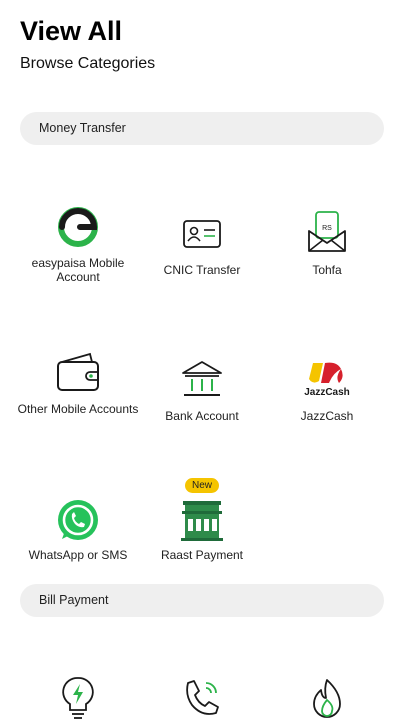 The image size is (405, 720). What do you see at coordinates (202, 521) in the screenshot?
I see `raast-building-icon` at bounding box center [202, 521].